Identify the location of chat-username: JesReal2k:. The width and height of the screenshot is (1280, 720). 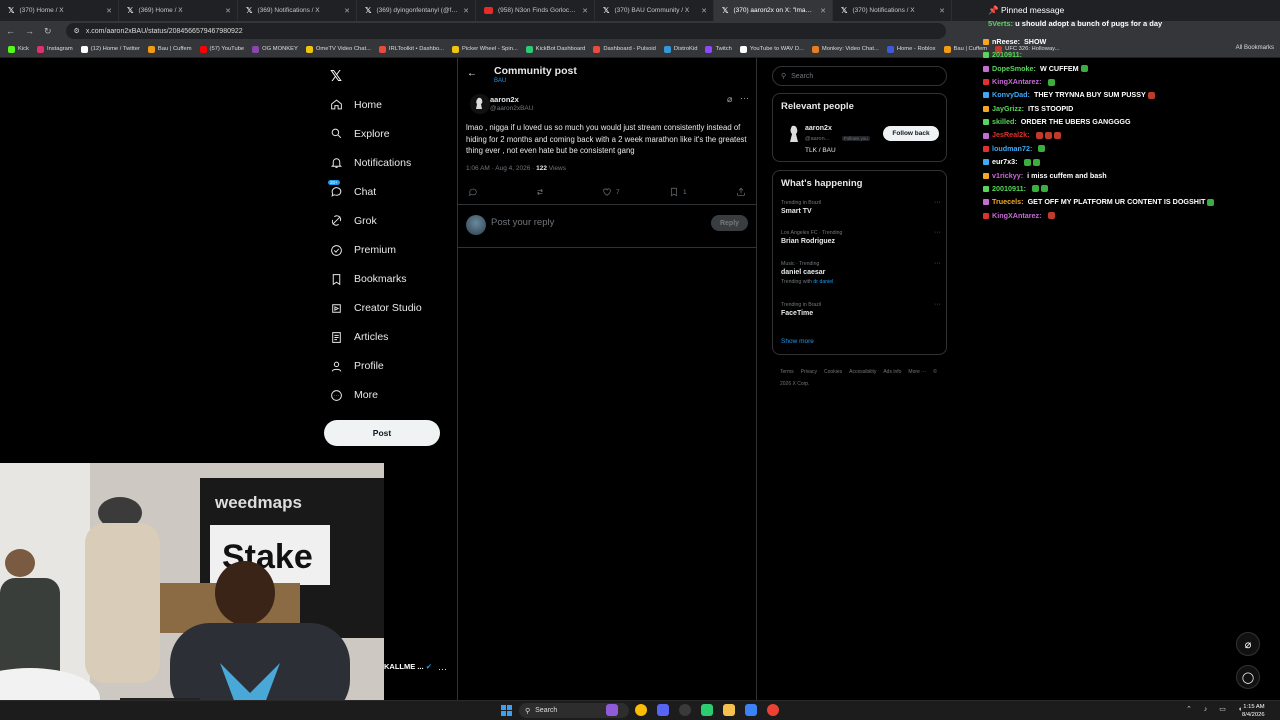
(1011, 134).